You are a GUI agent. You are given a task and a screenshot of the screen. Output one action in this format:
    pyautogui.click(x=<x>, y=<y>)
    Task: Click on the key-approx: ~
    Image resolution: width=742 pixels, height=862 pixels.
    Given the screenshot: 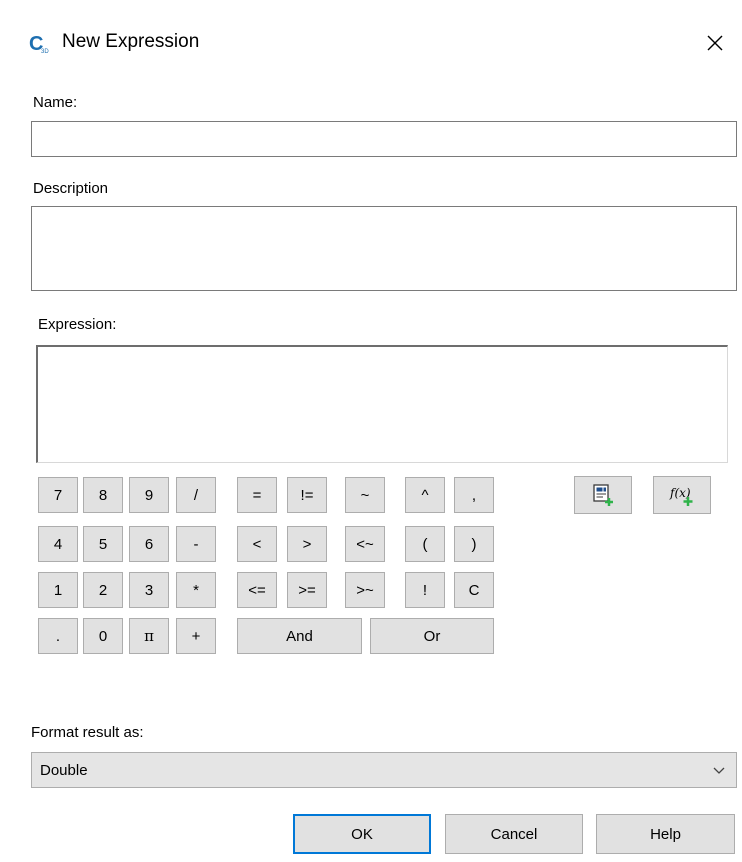 What is the action you would take?
    pyautogui.click(x=365, y=495)
    